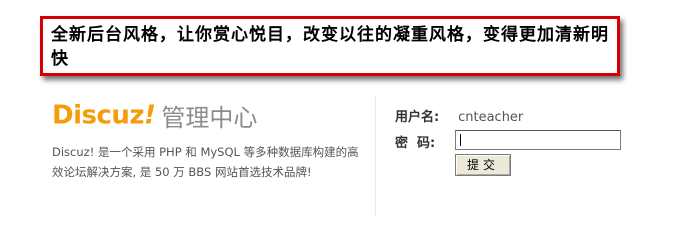  I want to click on password-label: 密 码:, so click(415, 143).